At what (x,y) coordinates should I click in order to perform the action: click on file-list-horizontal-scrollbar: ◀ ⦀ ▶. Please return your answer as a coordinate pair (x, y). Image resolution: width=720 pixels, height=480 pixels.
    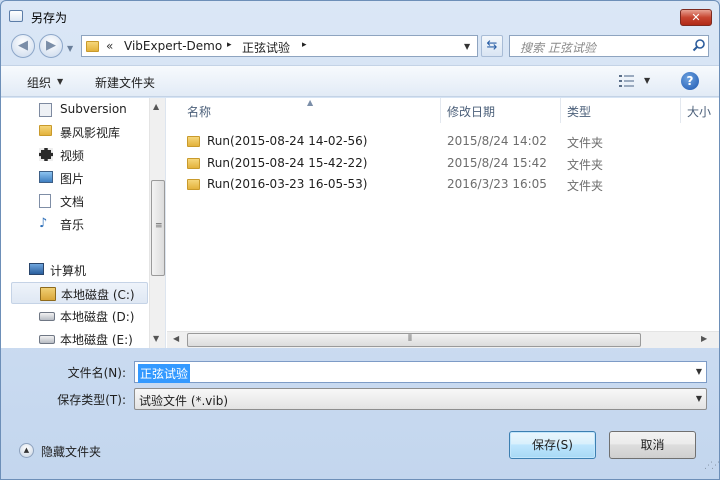
    Looking at the image, I should click on (443, 339).